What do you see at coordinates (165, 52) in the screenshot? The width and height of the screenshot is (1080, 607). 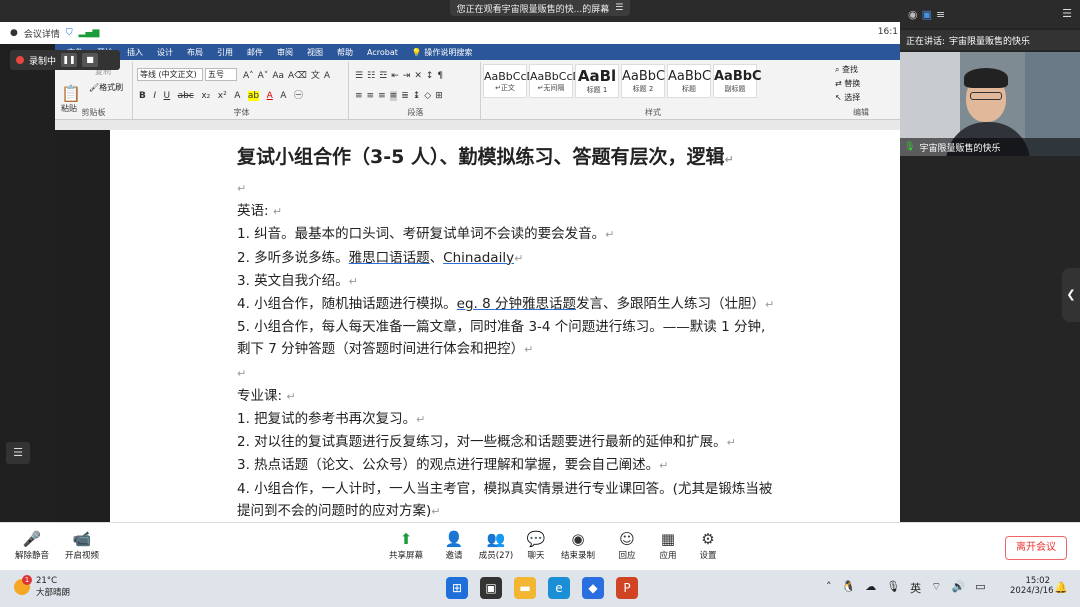 I see `tab-design: 设计` at bounding box center [165, 52].